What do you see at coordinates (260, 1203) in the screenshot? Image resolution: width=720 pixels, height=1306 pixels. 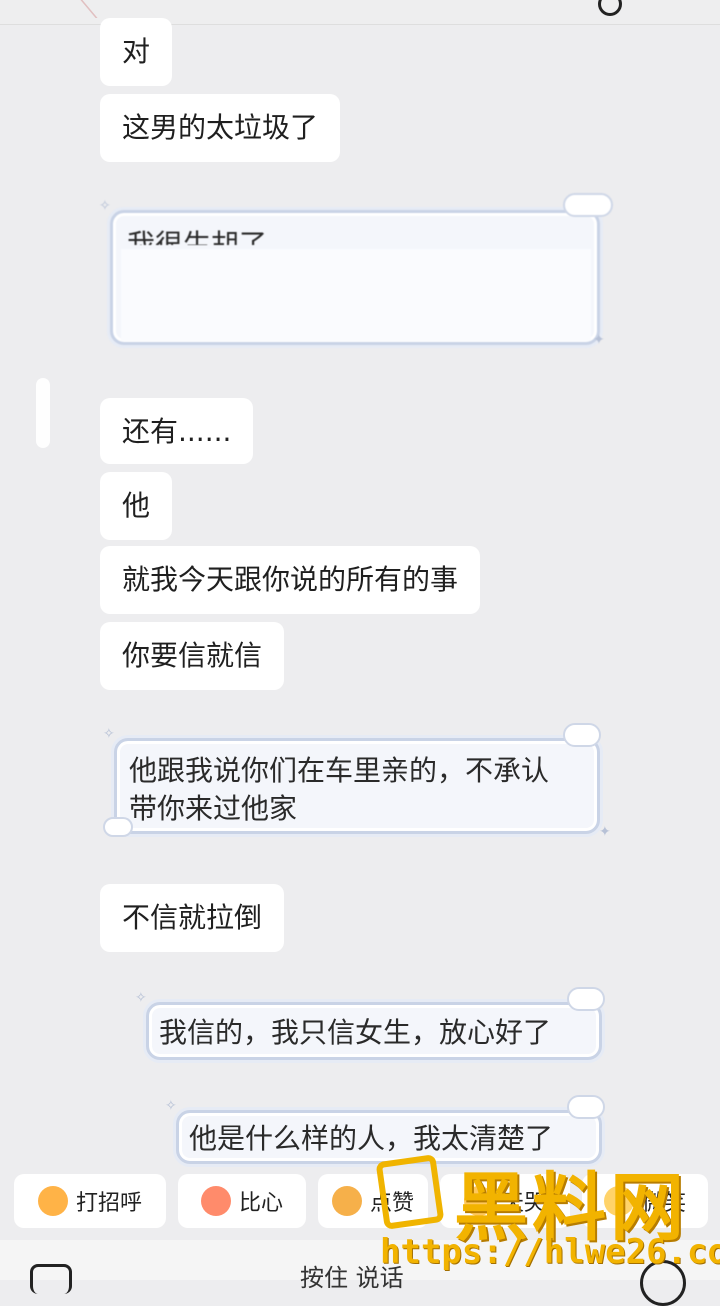 I see `quick-reply-label: 比心` at bounding box center [260, 1203].